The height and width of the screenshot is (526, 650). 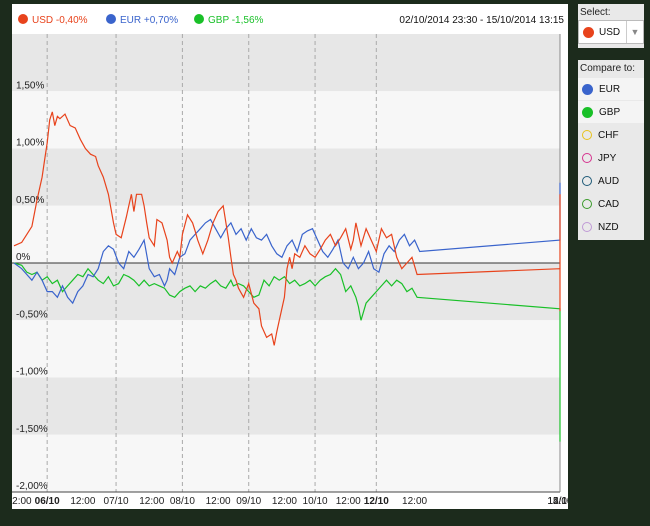 What do you see at coordinates (315, 501) in the screenshot?
I see `x-tick-label: 10/10` at bounding box center [315, 501].